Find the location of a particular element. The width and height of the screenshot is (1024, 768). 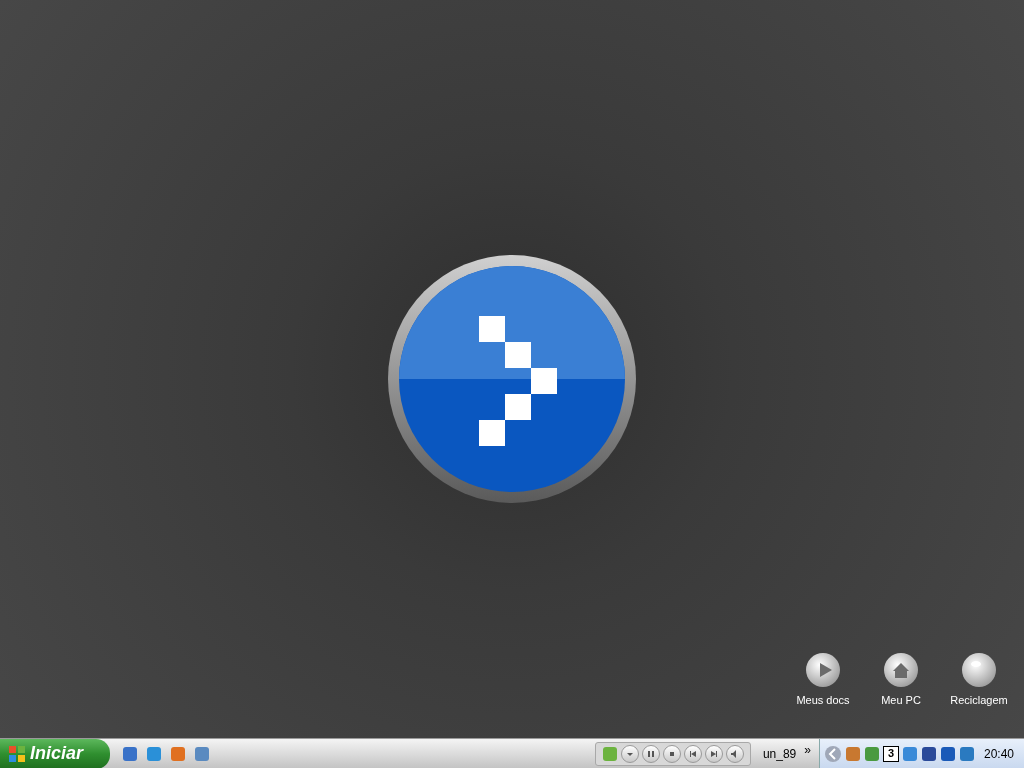

previous-button is located at coordinates (692, 753).